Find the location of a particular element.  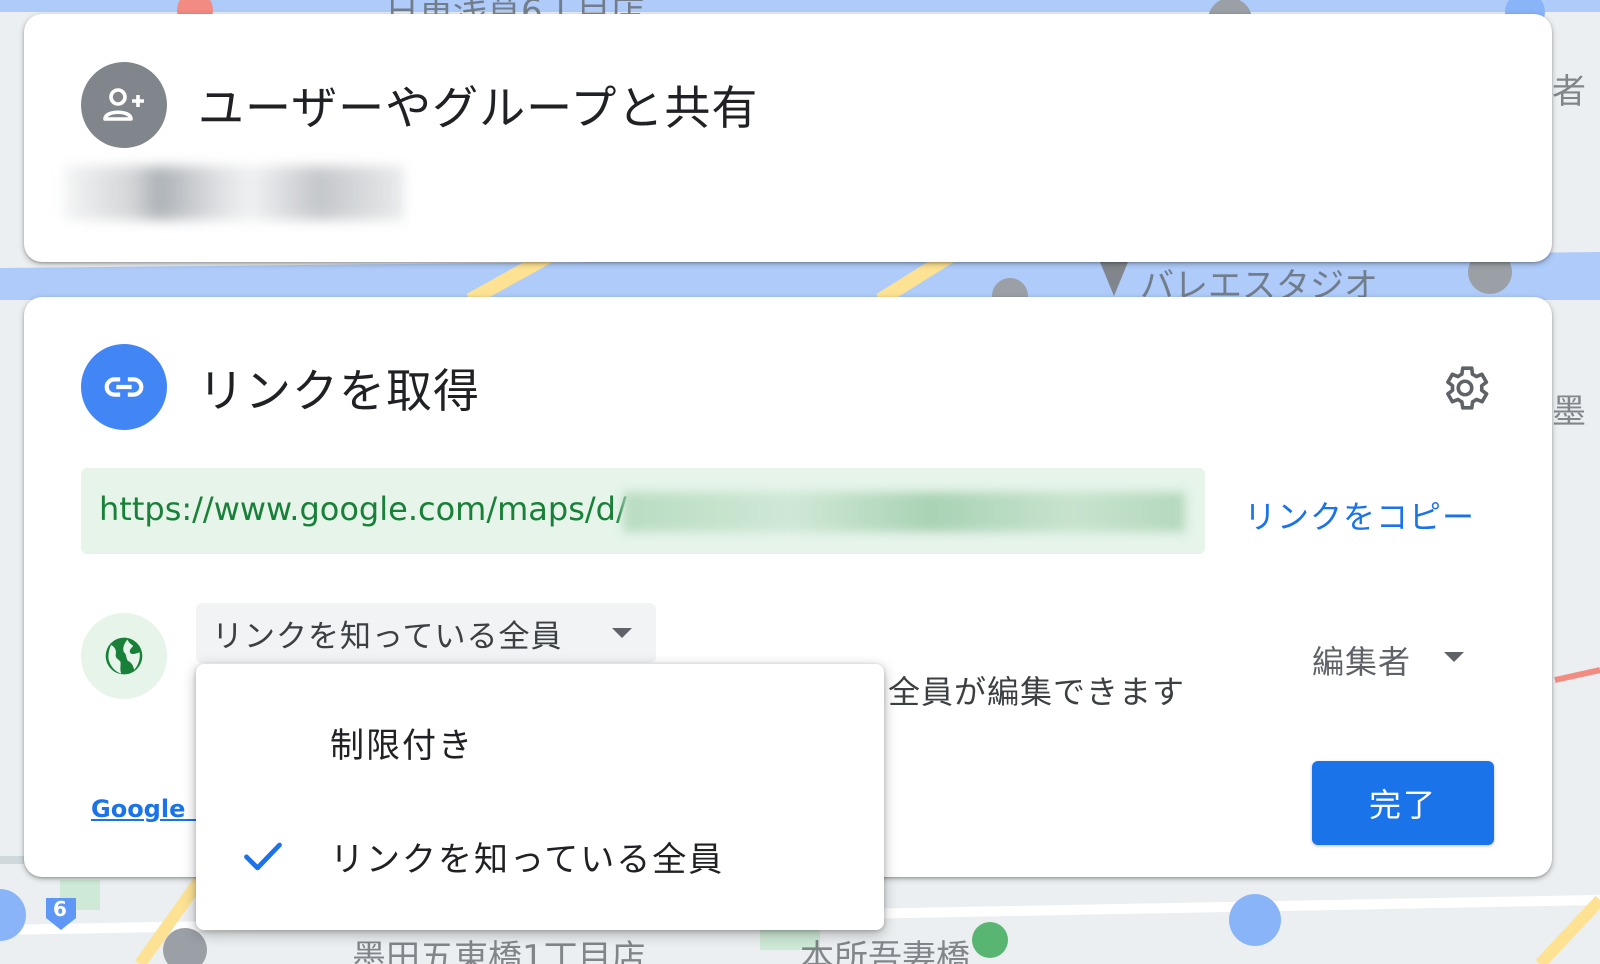

globe-icon-svg is located at coordinates (124, 656).